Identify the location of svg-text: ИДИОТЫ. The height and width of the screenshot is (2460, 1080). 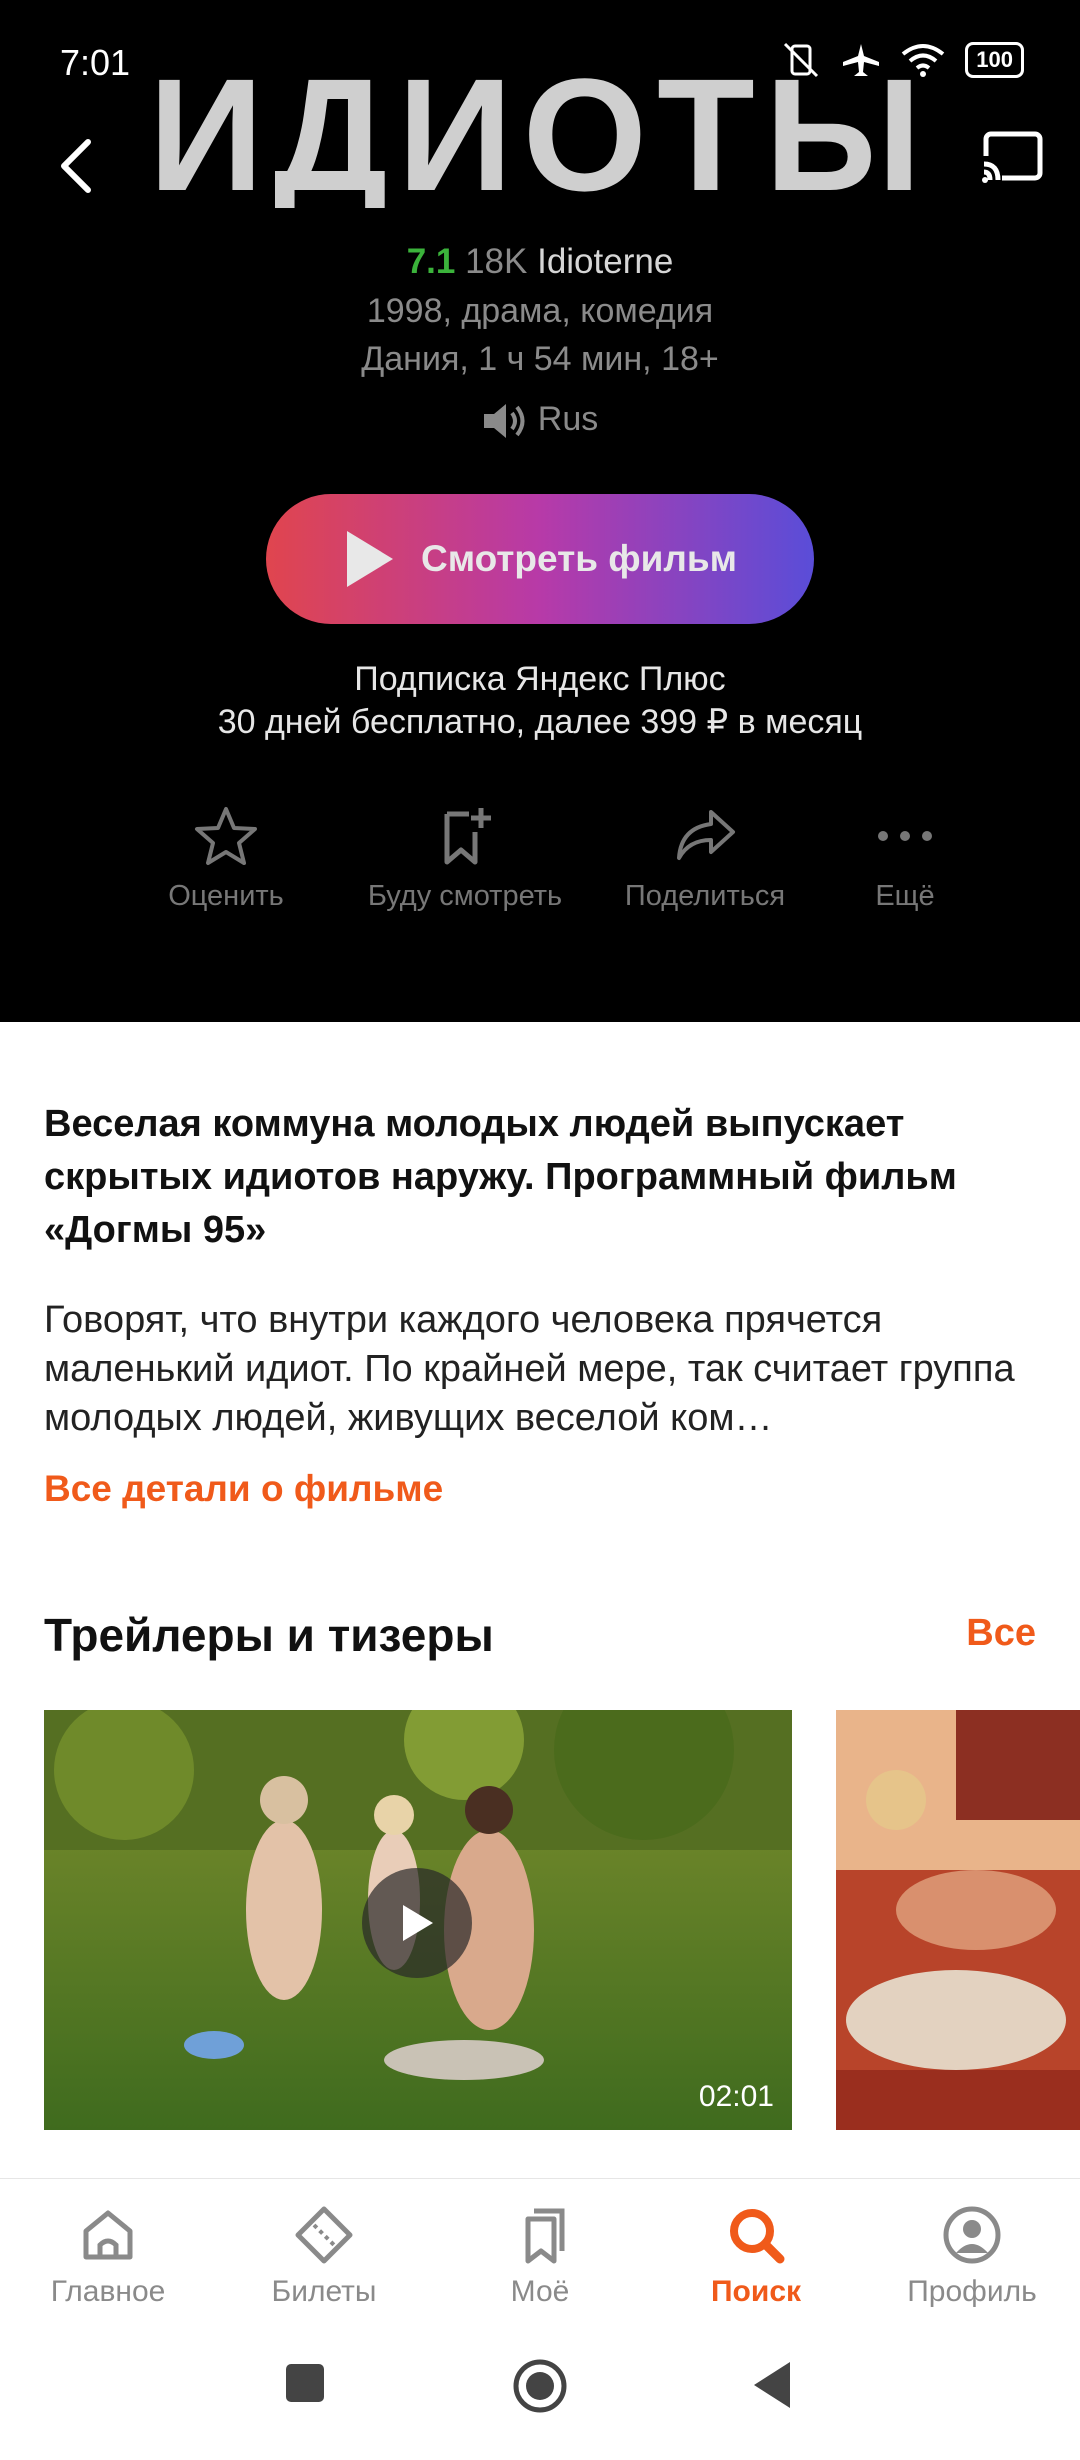
(540, 133).